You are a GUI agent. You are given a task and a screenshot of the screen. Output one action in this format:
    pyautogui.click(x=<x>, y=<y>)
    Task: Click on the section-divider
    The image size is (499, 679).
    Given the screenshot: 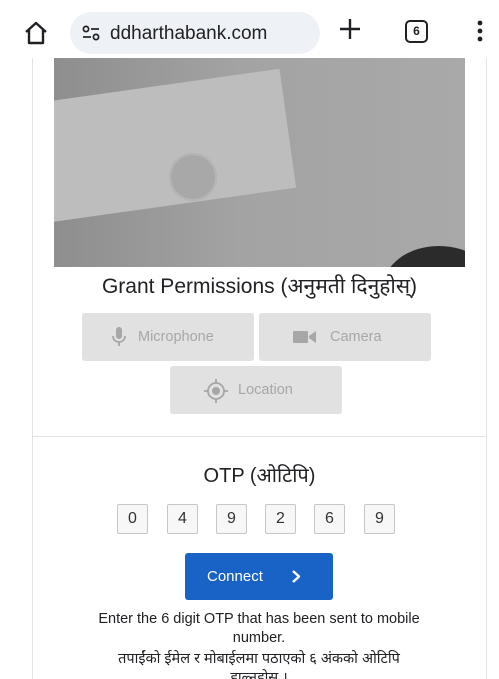 What is the action you would take?
    pyautogui.click(x=259, y=436)
    